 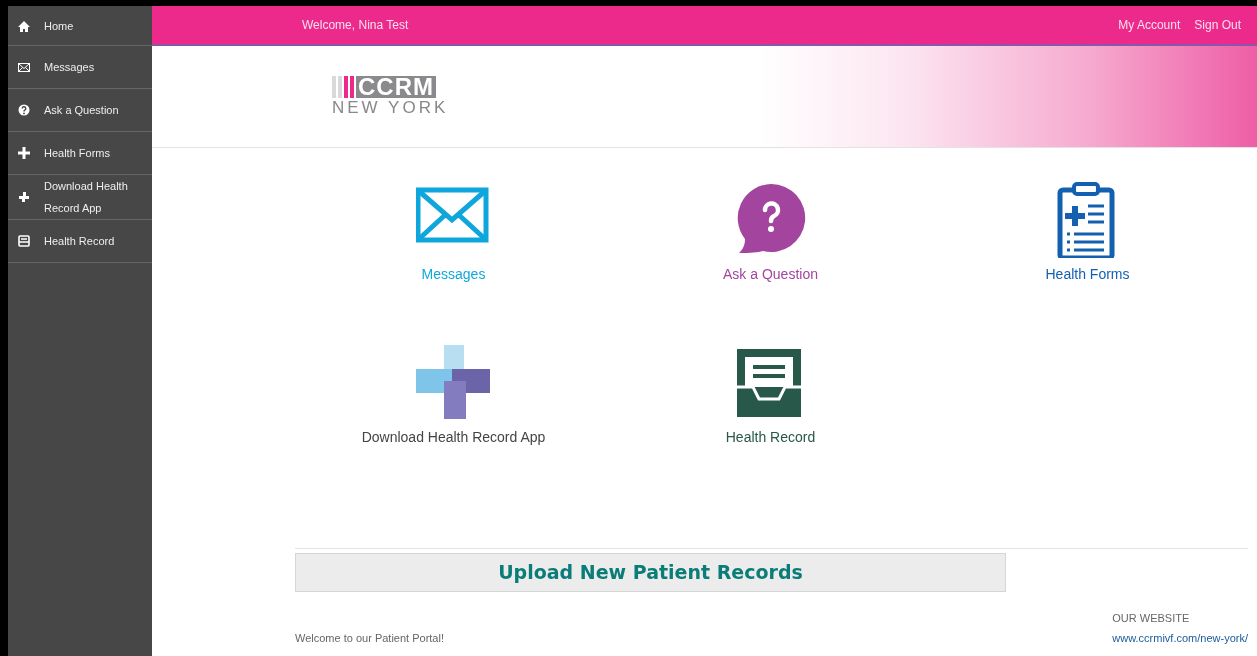 I want to click on welcome-text: Welcome, Nina Test, so click(x=355, y=25).